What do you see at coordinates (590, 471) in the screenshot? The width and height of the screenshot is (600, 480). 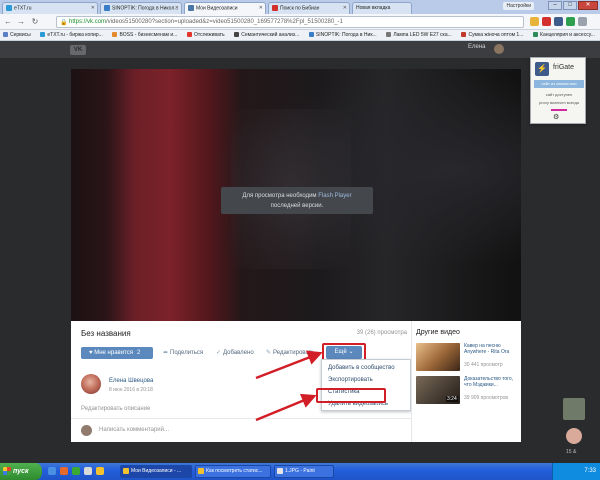 I see `clock: 7:33` at bounding box center [590, 471].